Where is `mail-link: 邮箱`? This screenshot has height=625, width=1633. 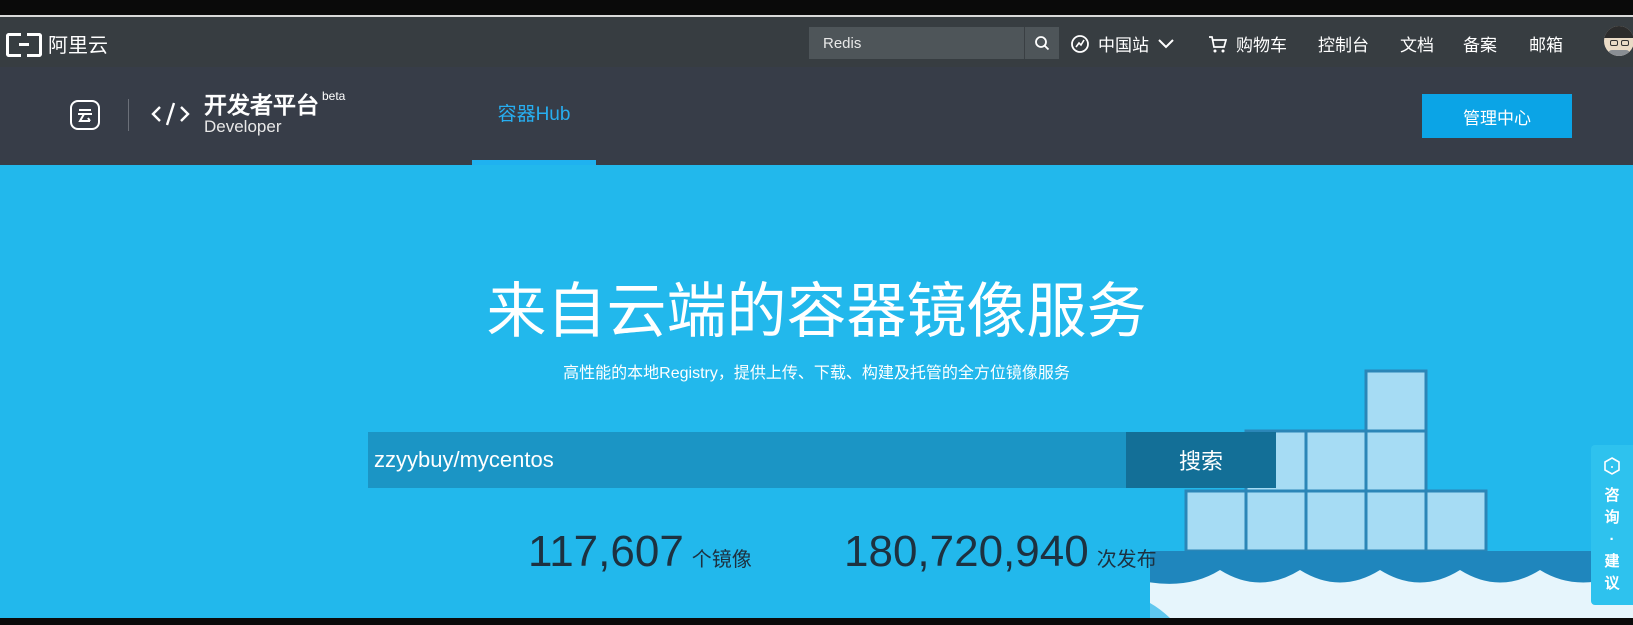
mail-link: 邮箱 is located at coordinates (1546, 43).